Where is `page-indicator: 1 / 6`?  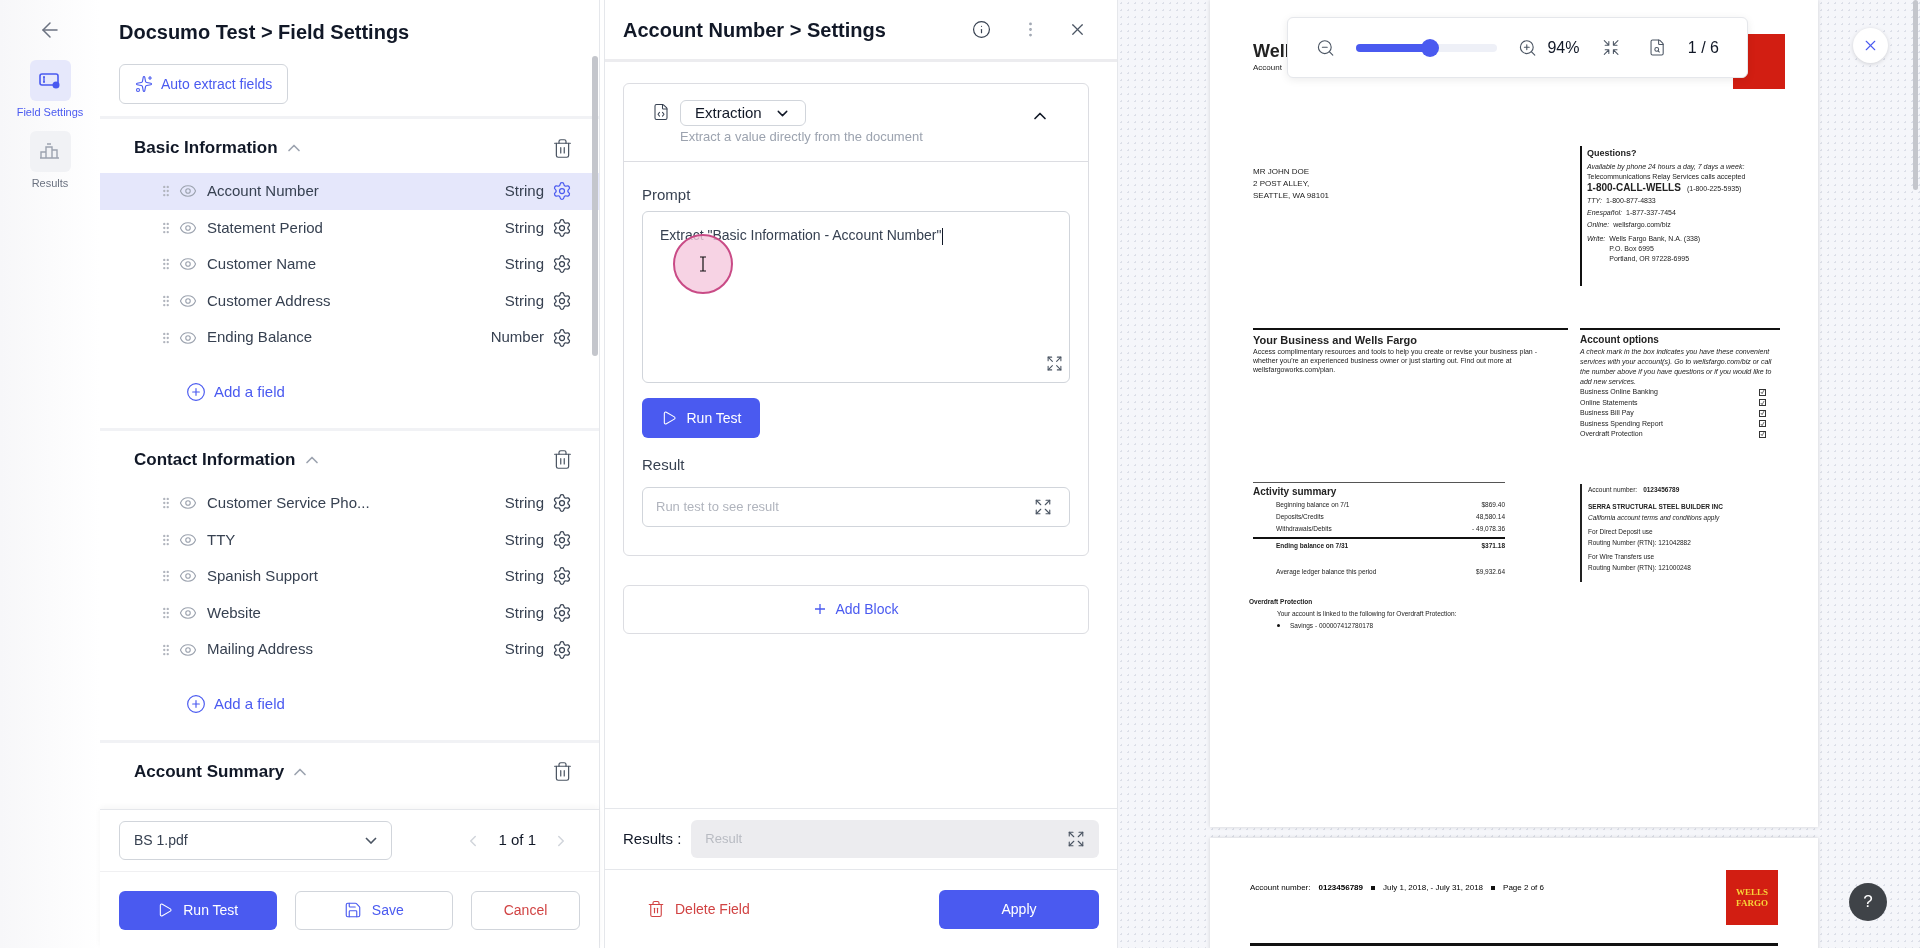 page-indicator: 1 / 6 is located at coordinates (1703, 47).